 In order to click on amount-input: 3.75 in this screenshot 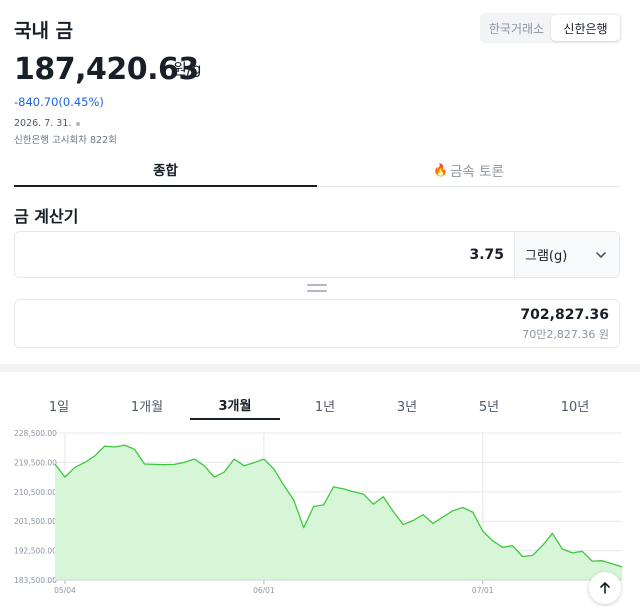, I will do `click(264, 254)`.